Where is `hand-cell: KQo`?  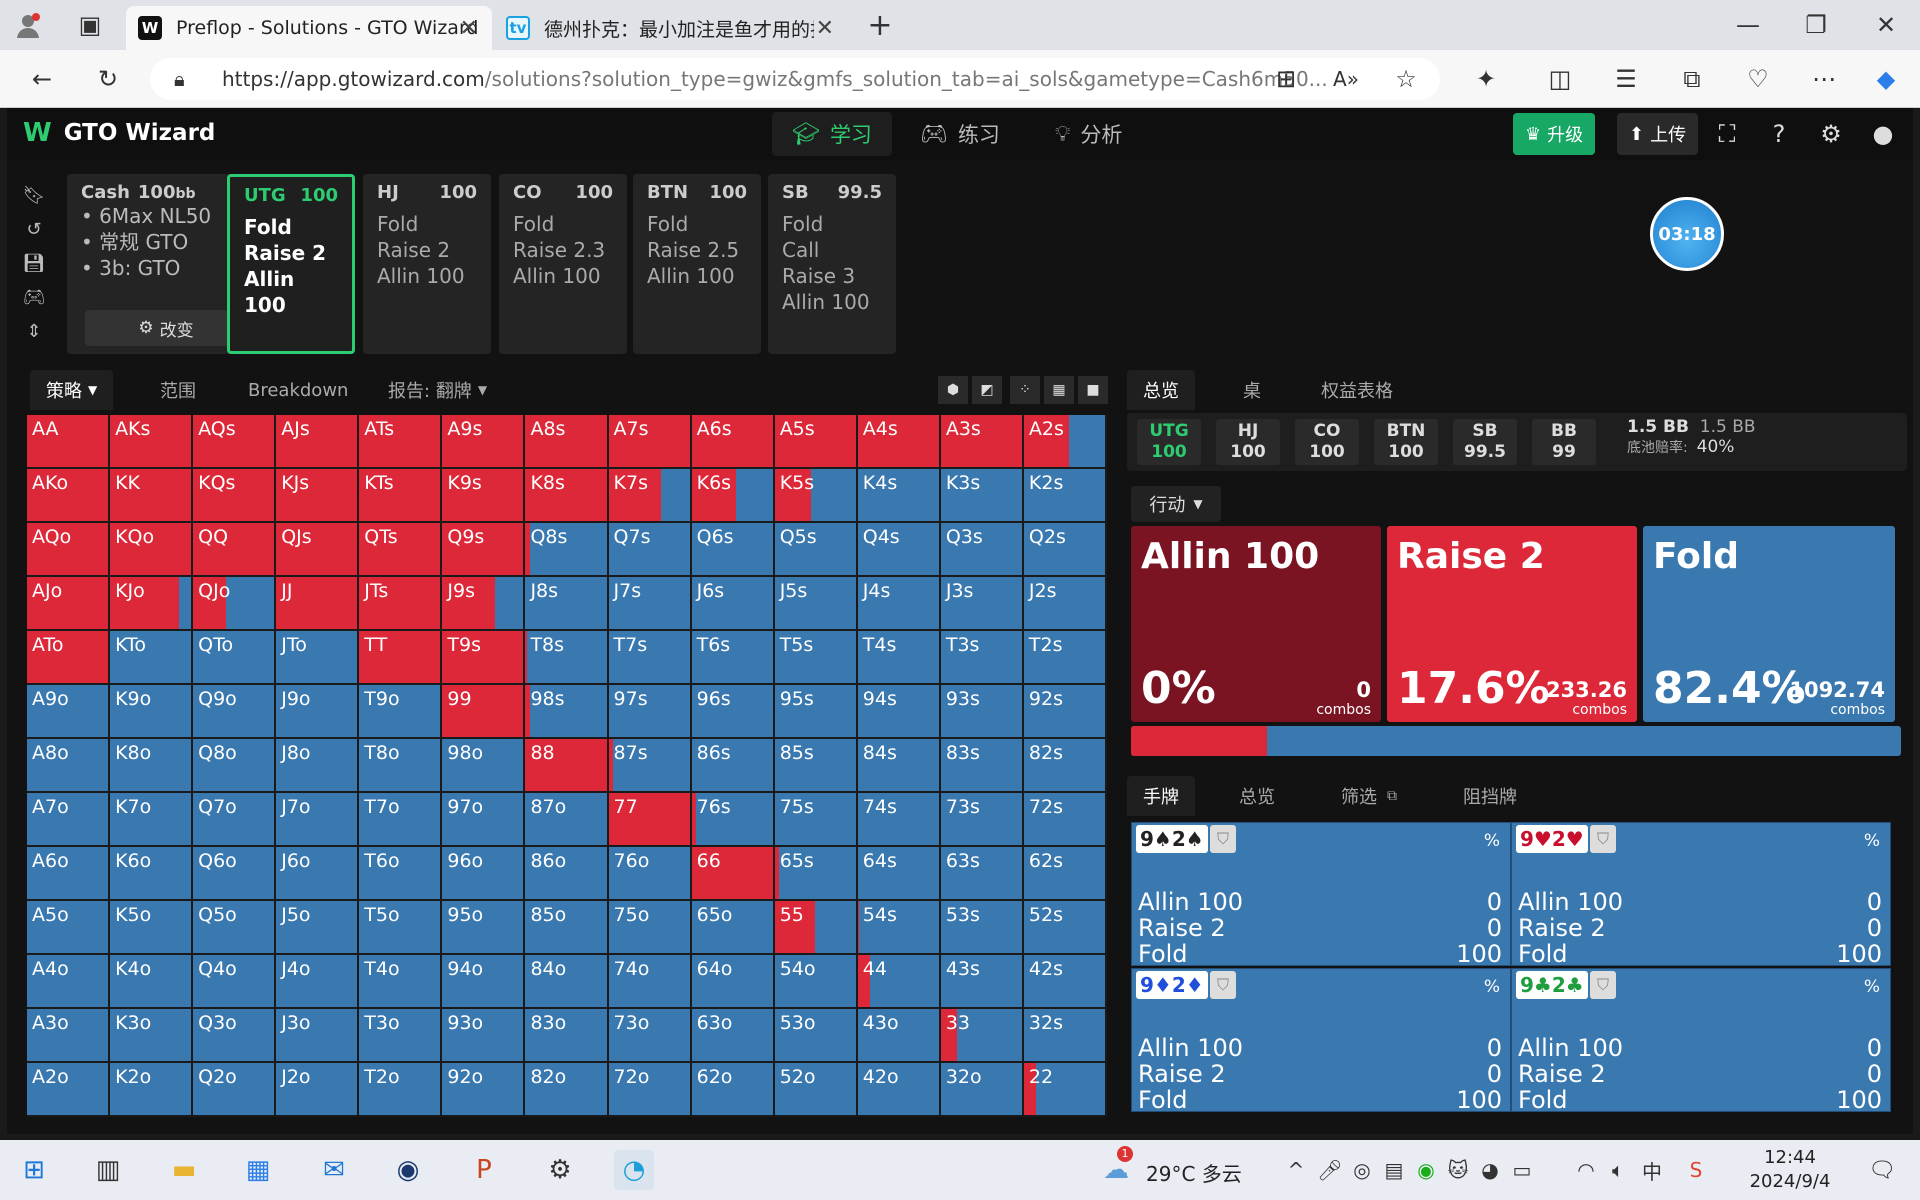
hand-cell: KQo is located at coordinates (152, 550).